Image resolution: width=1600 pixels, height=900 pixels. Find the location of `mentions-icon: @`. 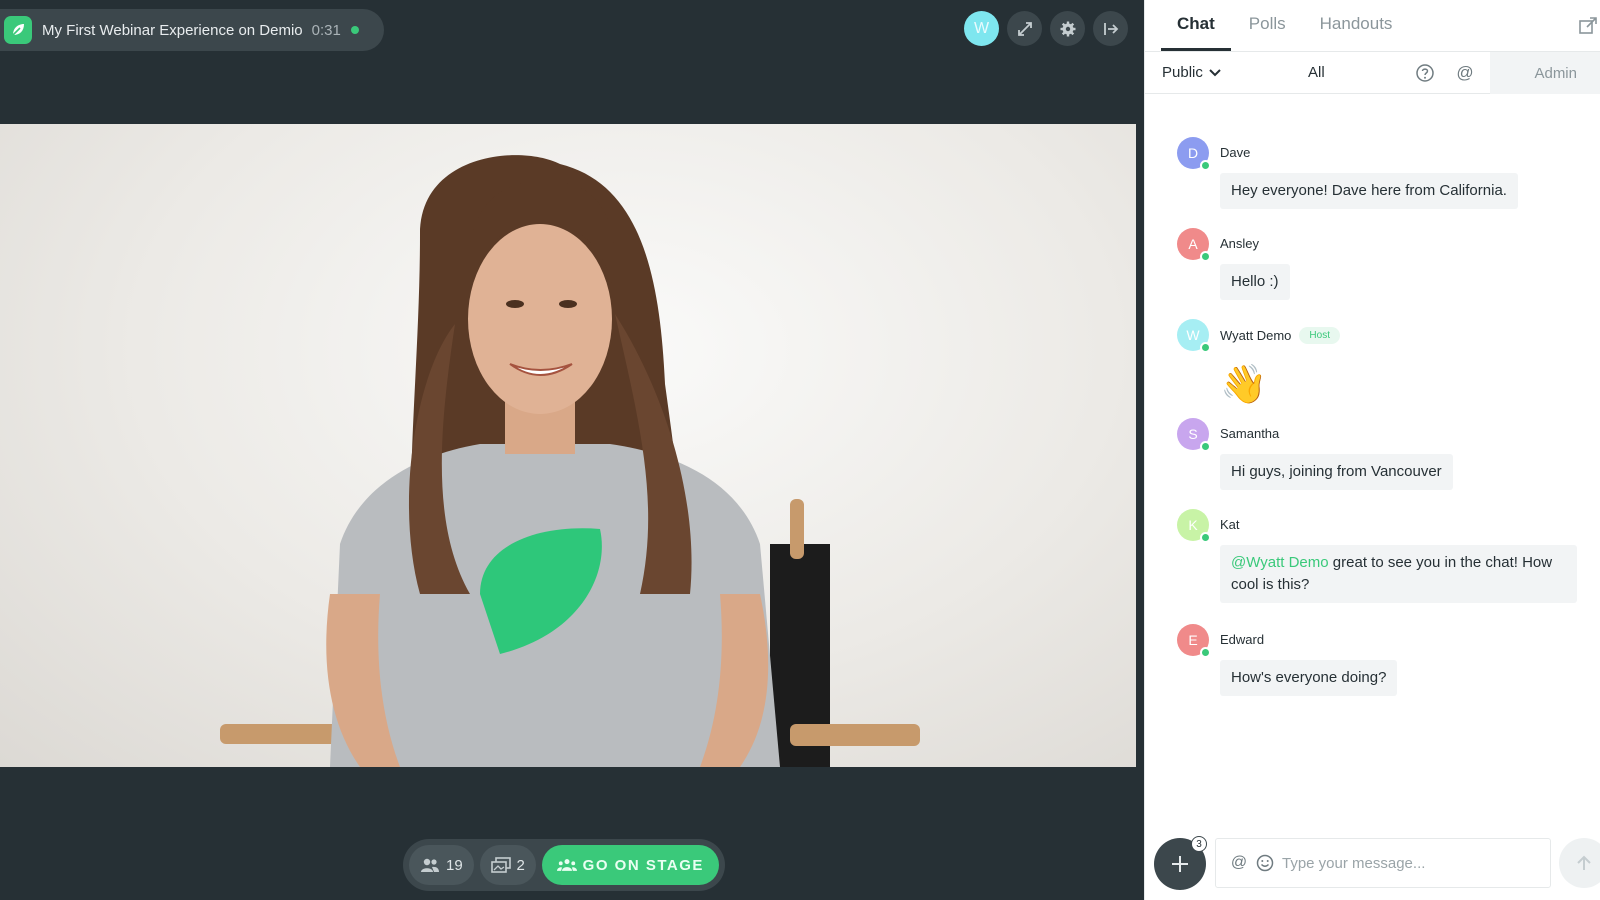

mentions-icon: @ is located at coordinates (1465, 73).